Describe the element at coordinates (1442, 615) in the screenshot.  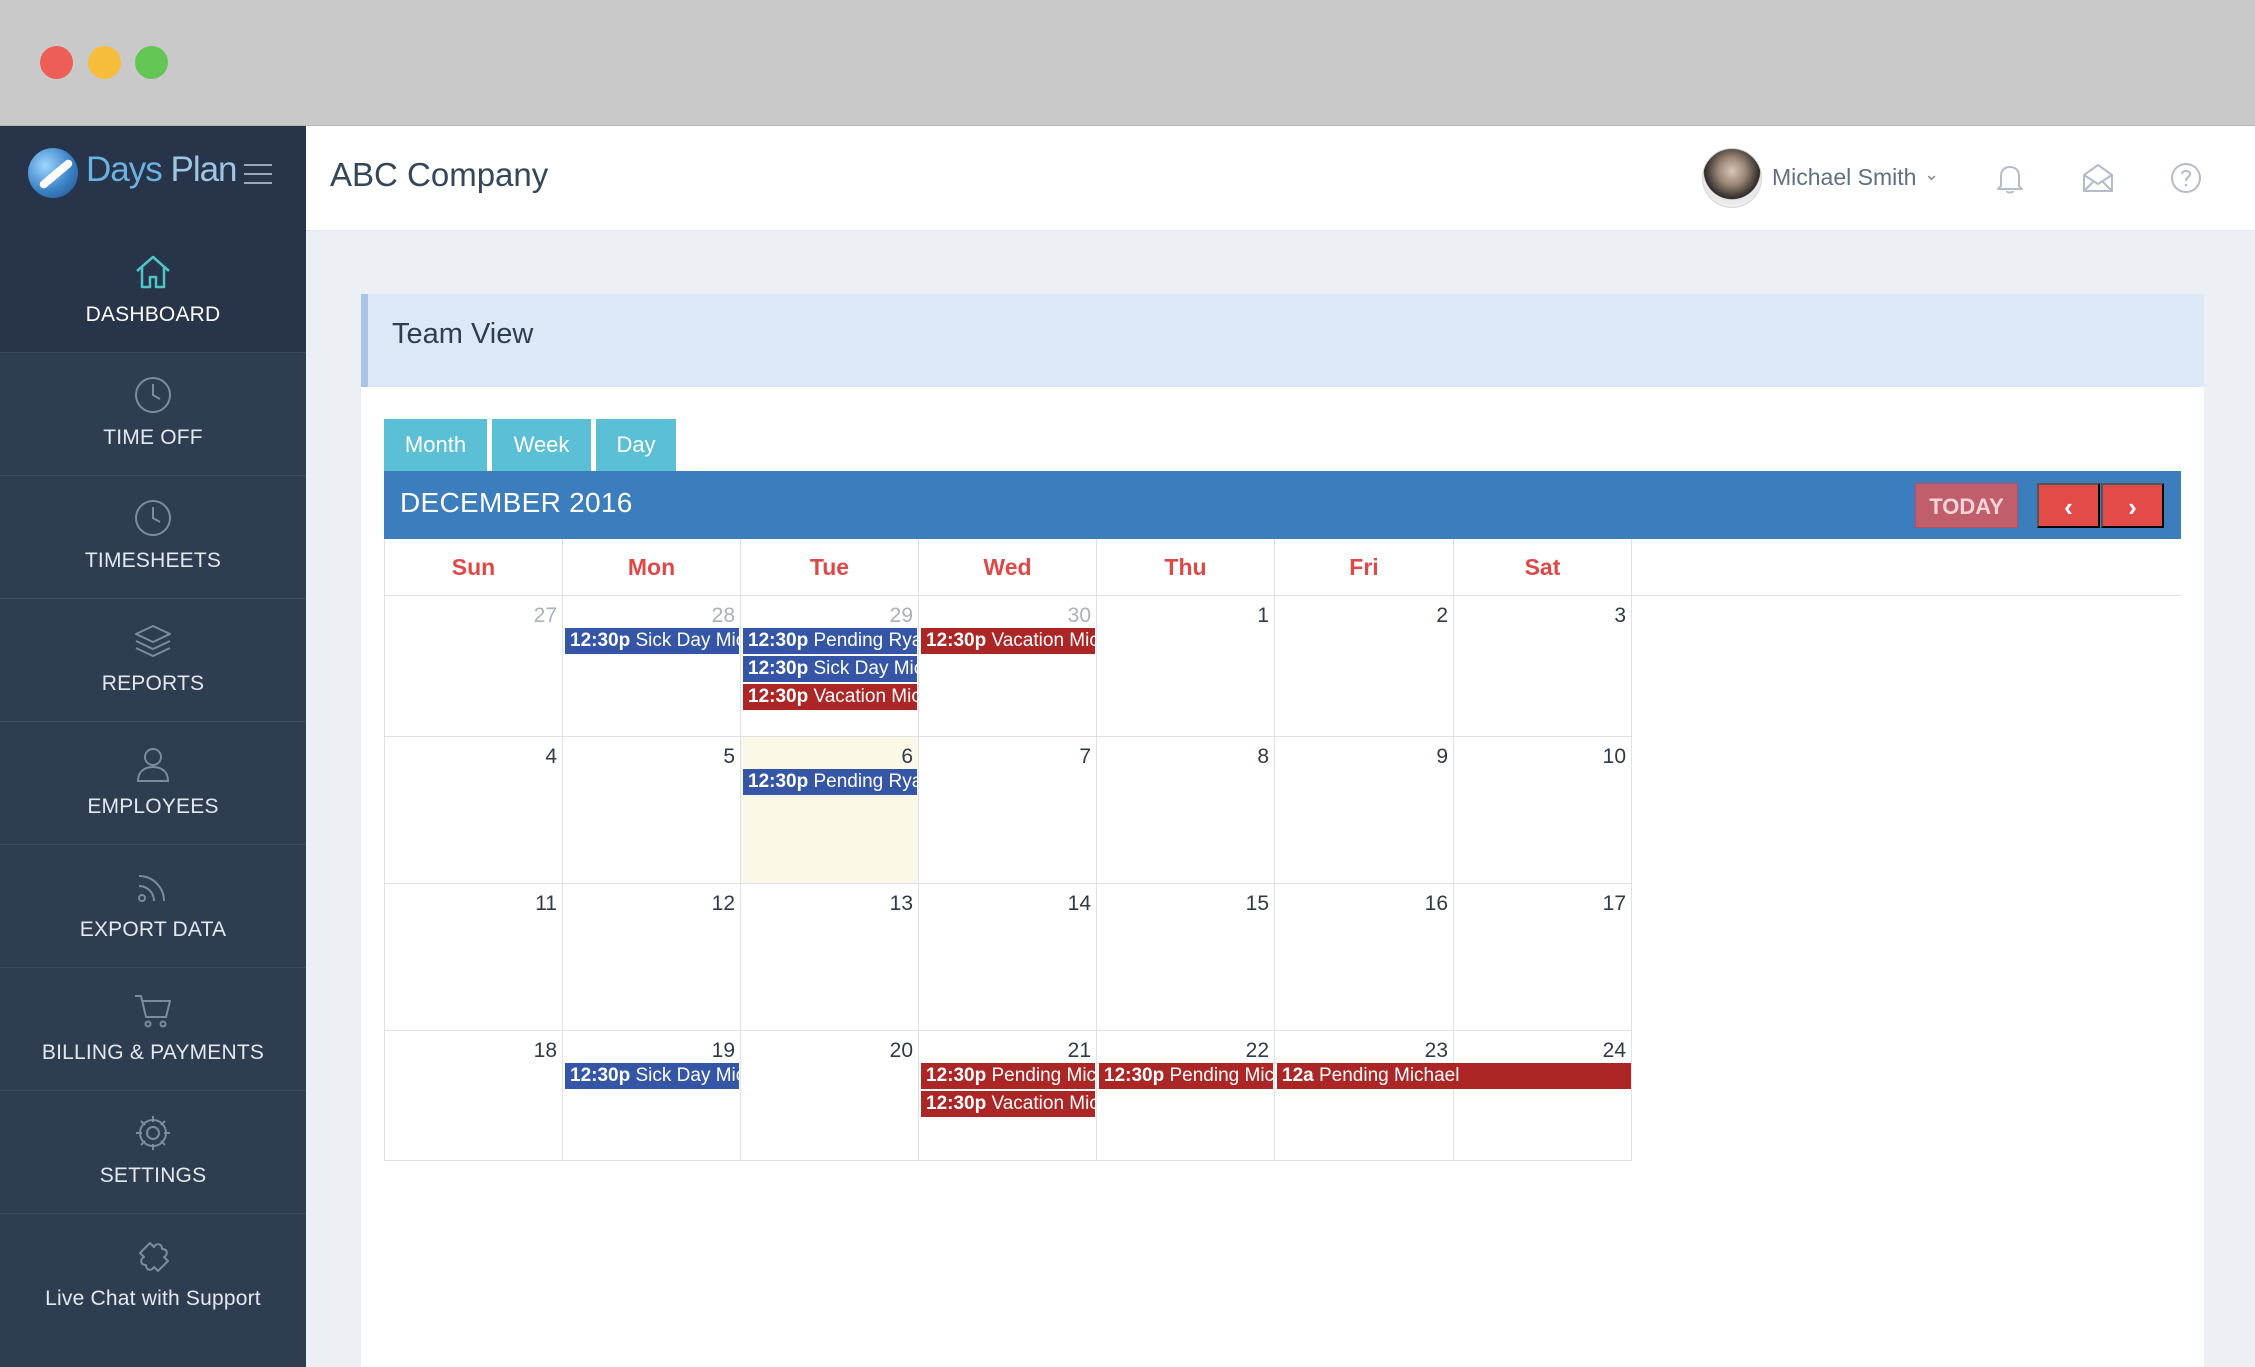
I see `day-number: 2` at that location.